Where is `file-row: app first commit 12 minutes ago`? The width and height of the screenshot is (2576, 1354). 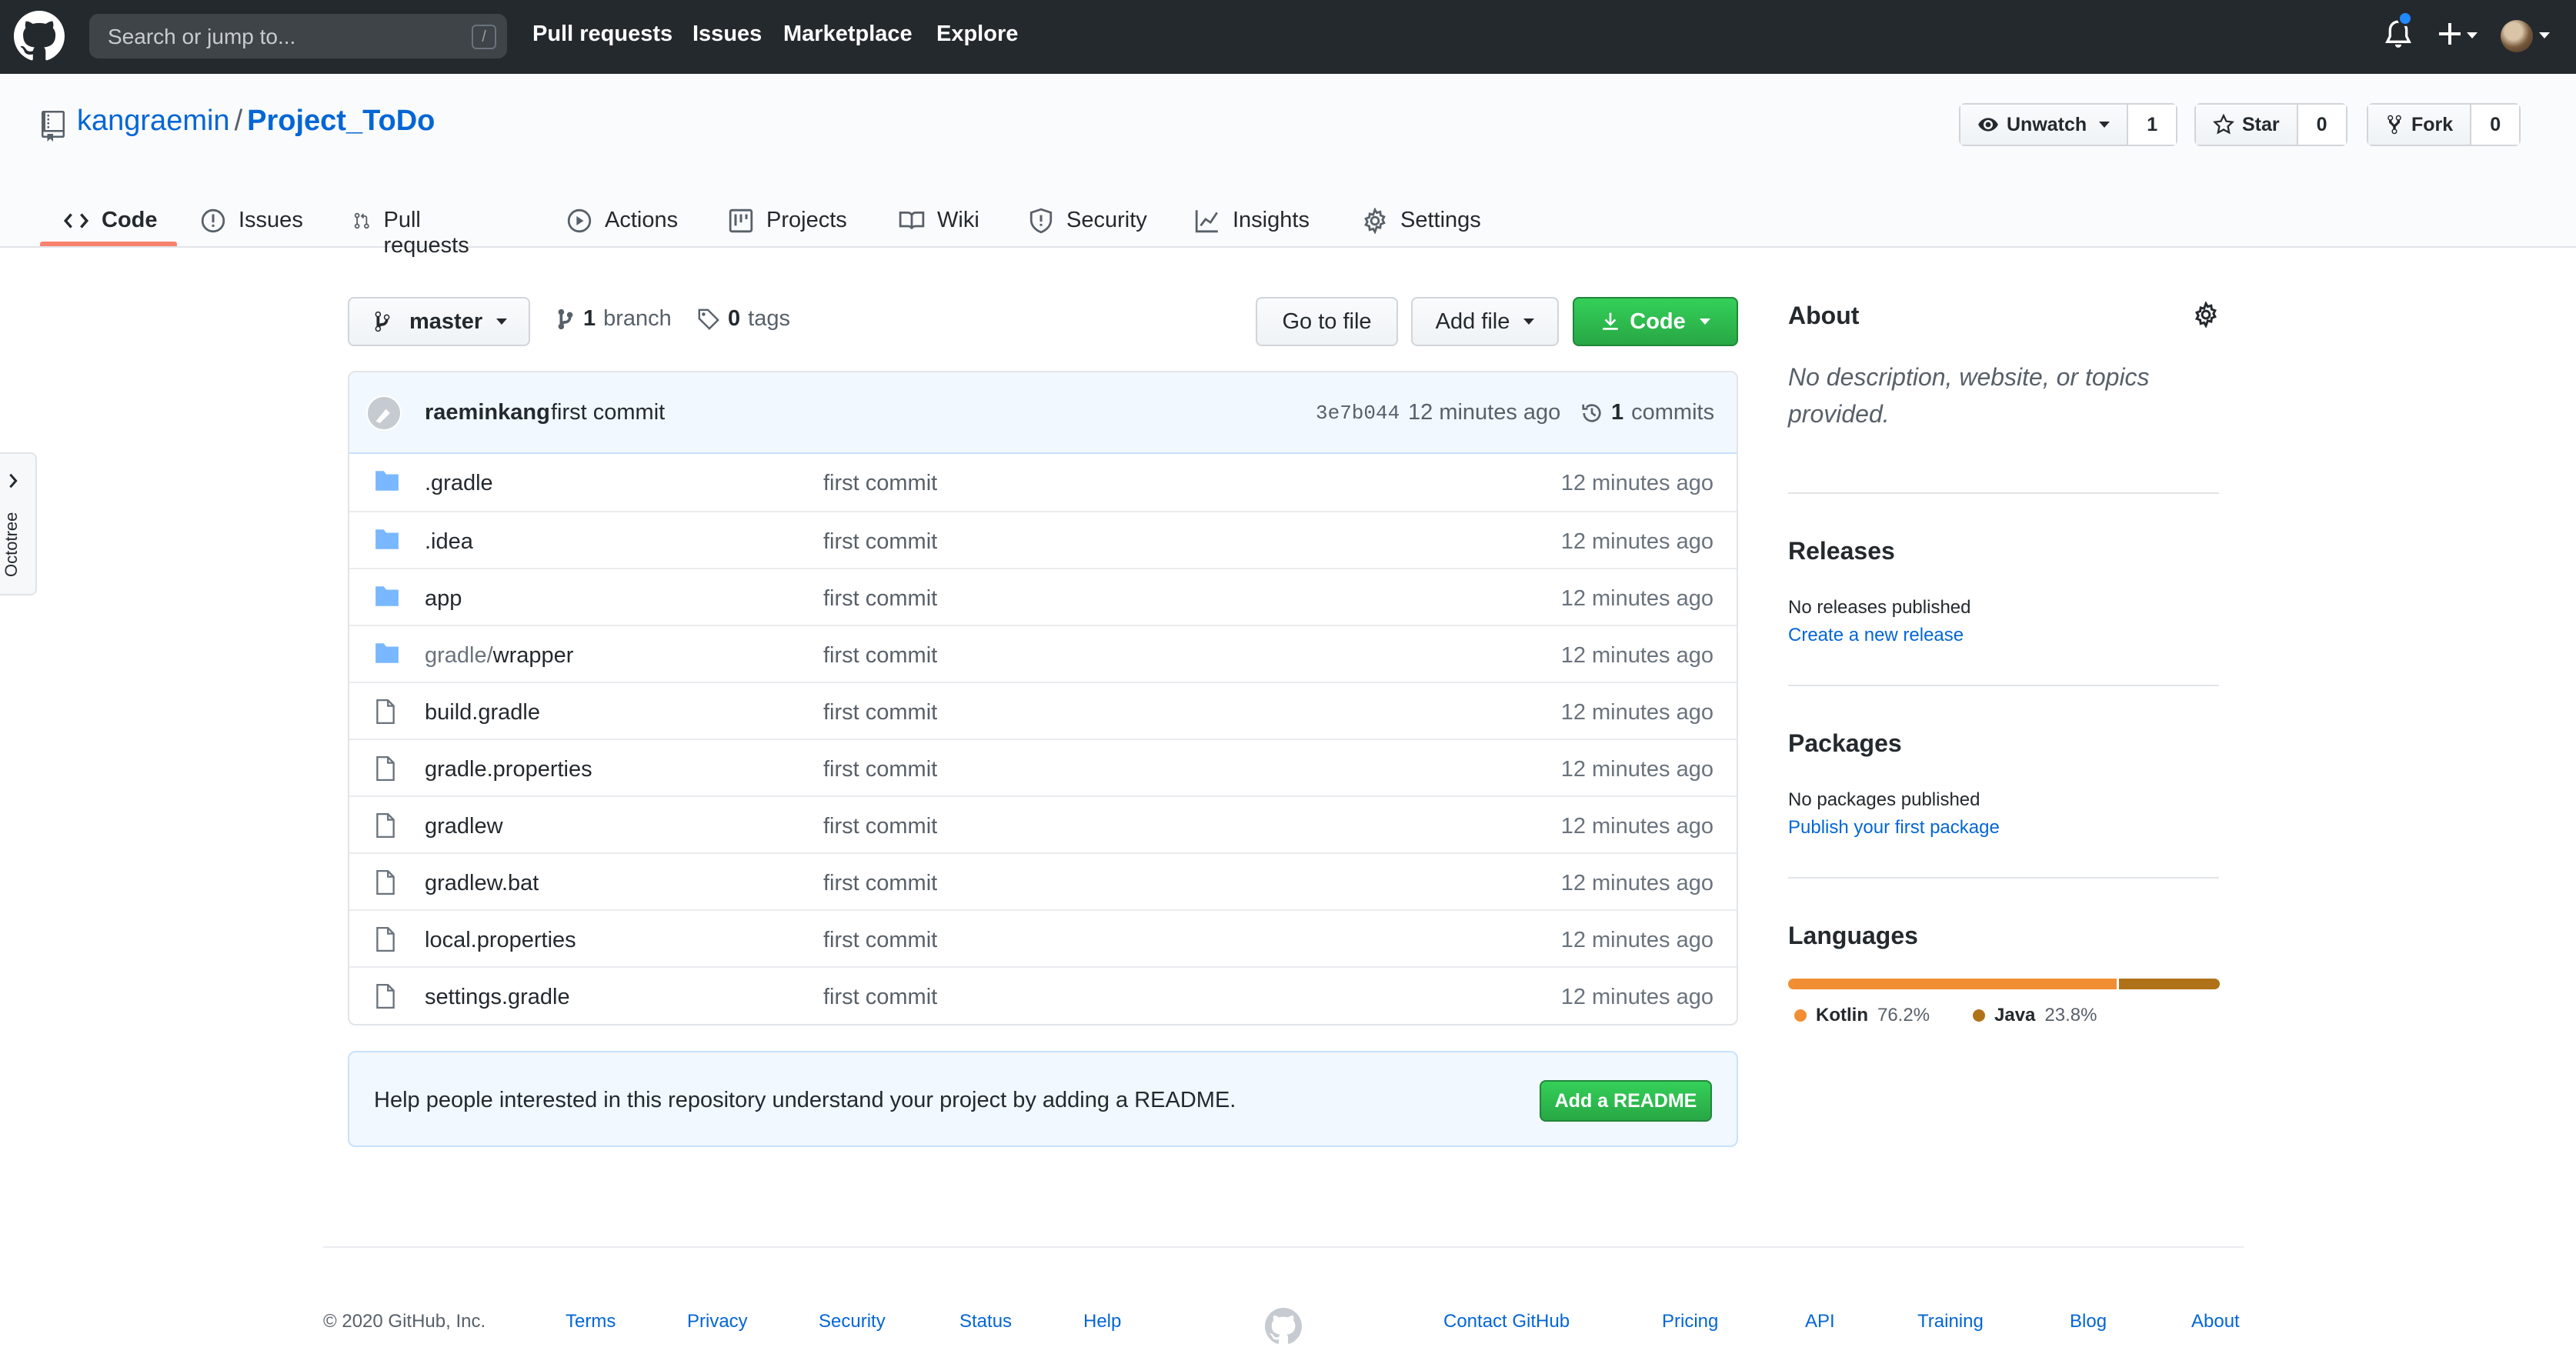
file-row: app first commit 12 minutes ago is located at coordinates (1043, 596).